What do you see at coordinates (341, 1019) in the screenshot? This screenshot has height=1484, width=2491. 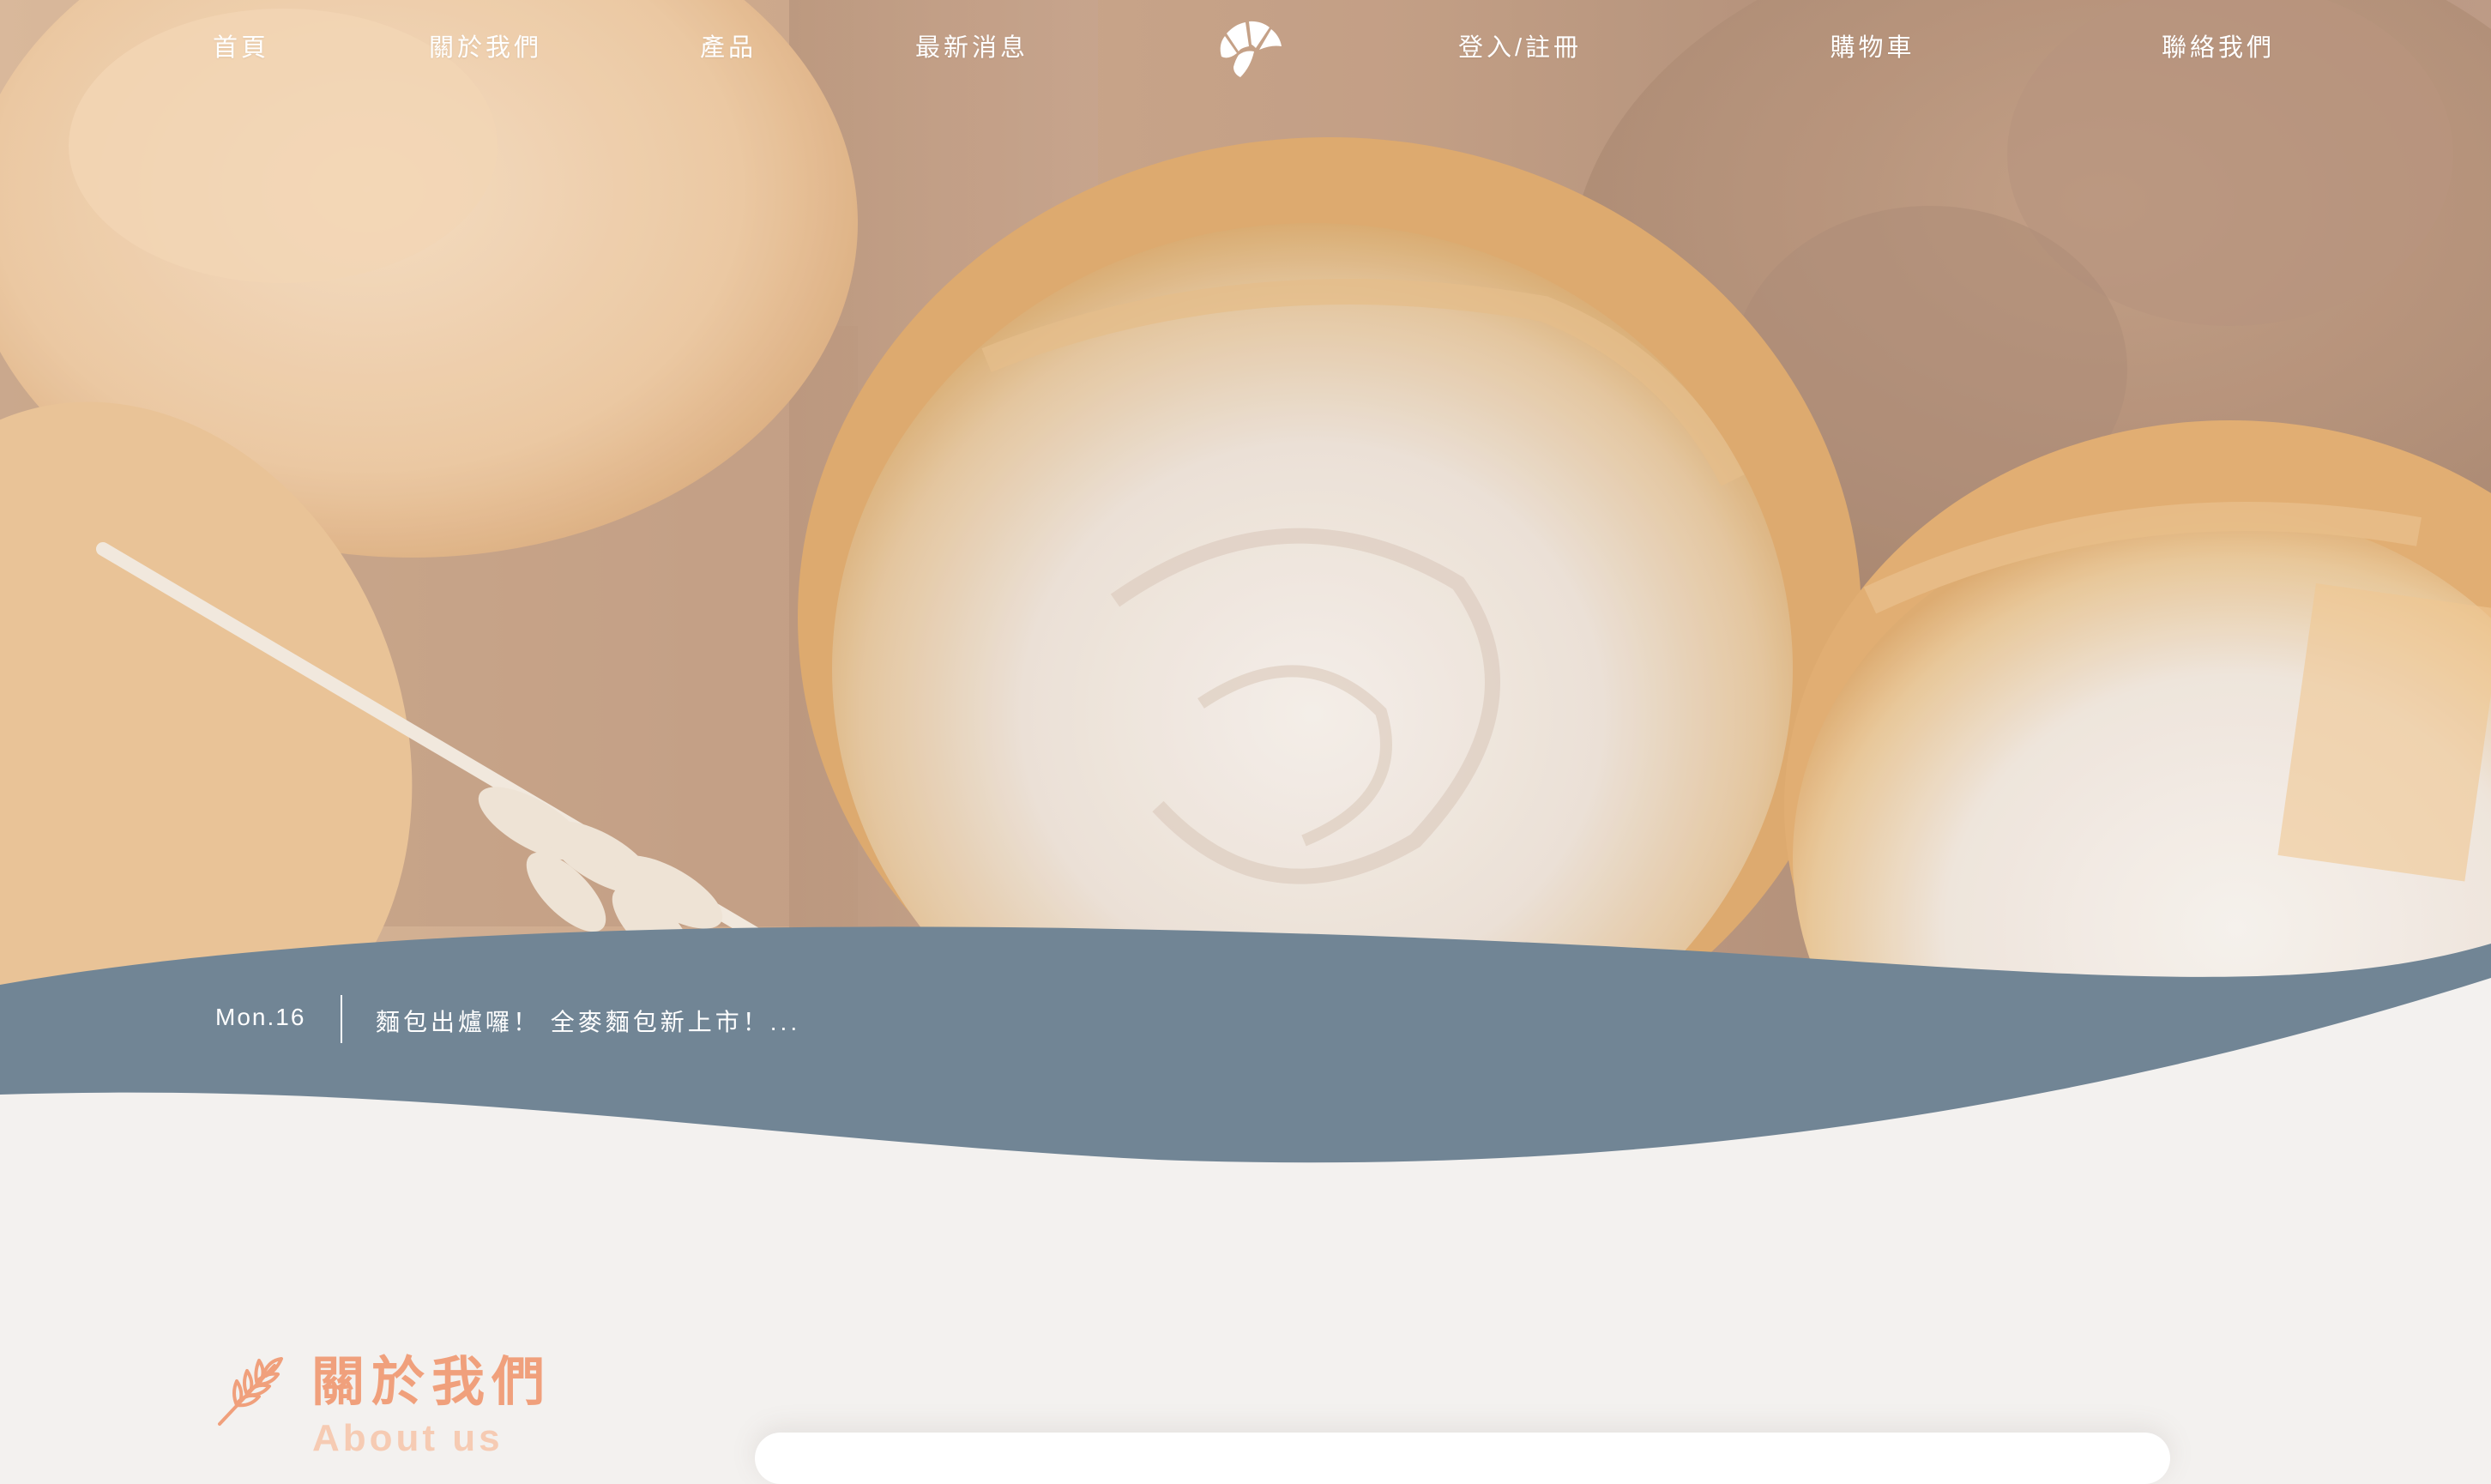 I see `news-divider` at bounding box center [341, 1019].